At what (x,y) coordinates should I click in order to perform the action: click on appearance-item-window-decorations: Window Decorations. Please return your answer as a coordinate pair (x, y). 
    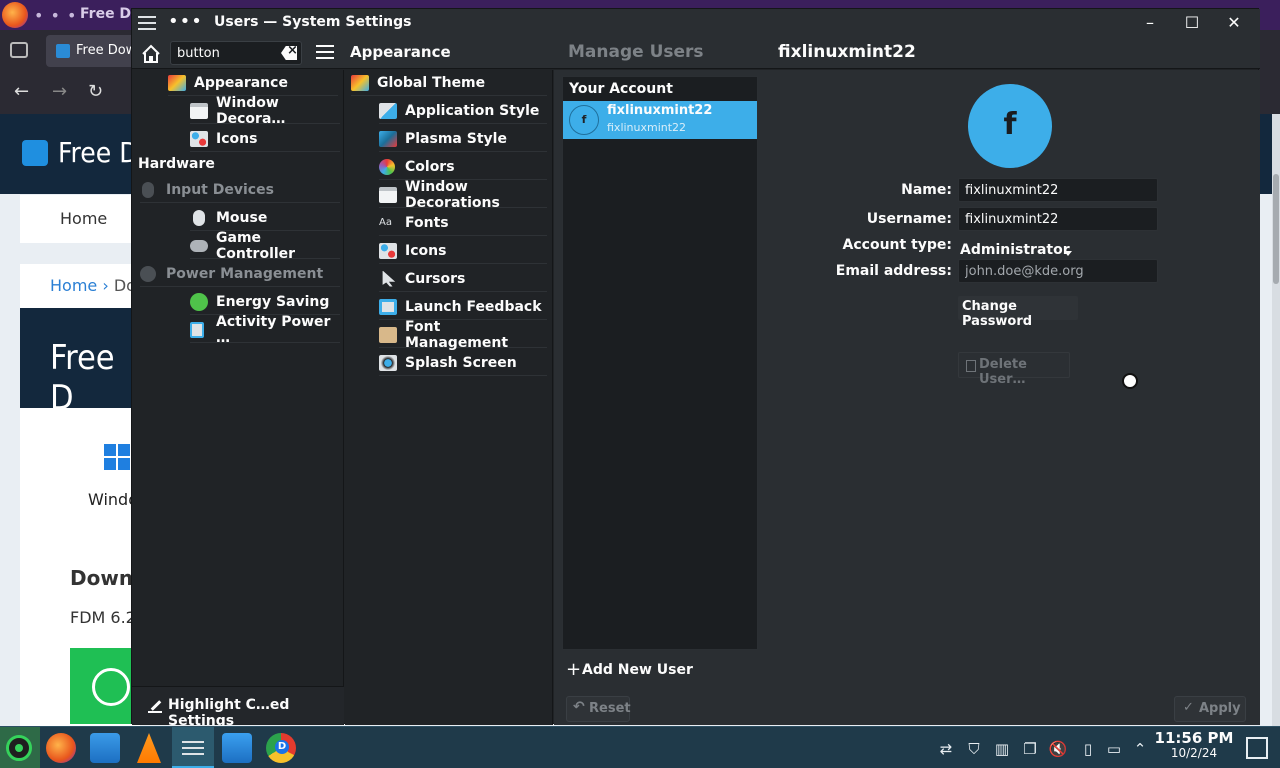
    Looking at the image, I should click on (463, 194).